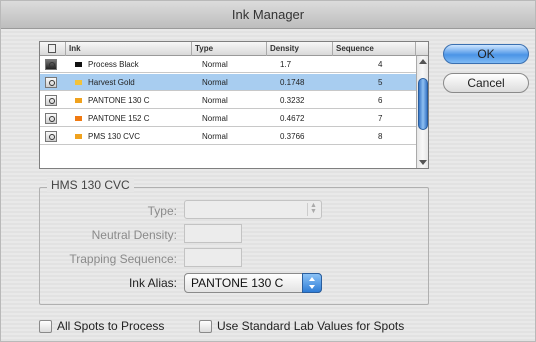  What do you see at coordinates (45, 326) in the screenshot?
I see `all-spots-to-process-checkbox` at bounding box center [45, 326].